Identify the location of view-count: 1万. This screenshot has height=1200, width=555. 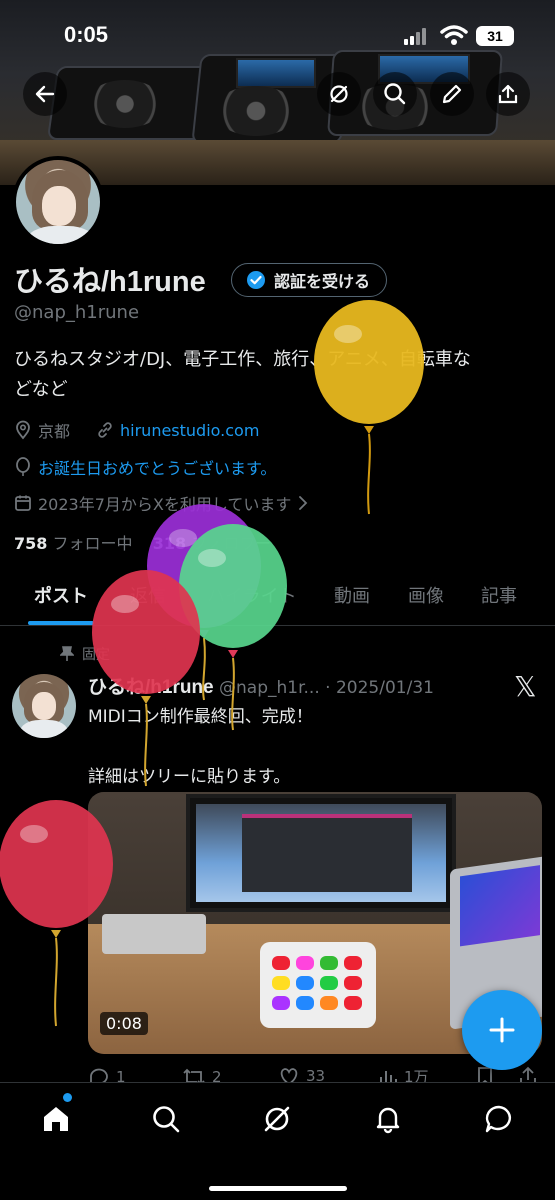
(416, 1075).